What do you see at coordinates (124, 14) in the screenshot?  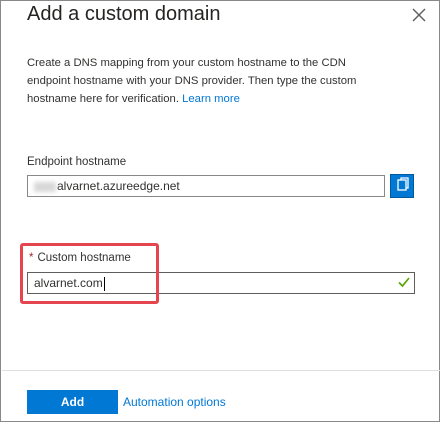 I see `dialog-title: Add a custom domain` at bounding box center [124, 14].